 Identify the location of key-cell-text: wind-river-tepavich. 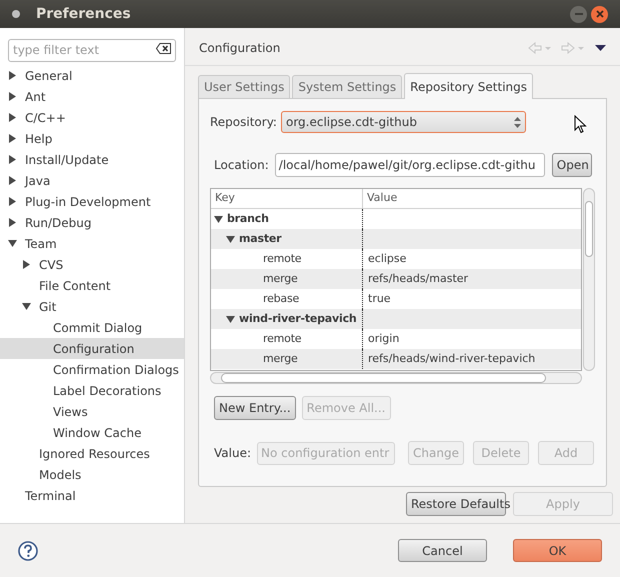
(298, 318).